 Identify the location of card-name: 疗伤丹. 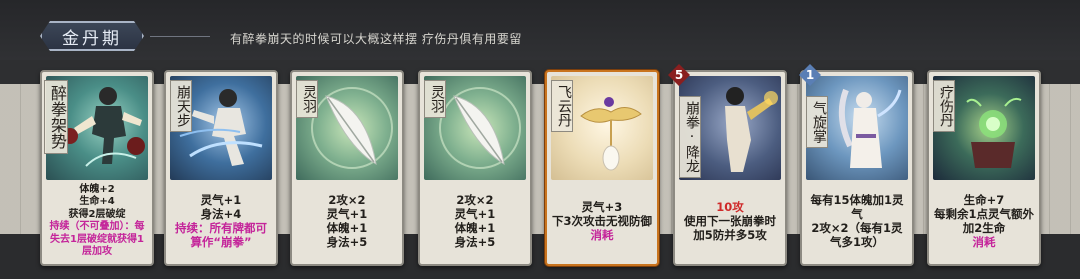
(944, 106).